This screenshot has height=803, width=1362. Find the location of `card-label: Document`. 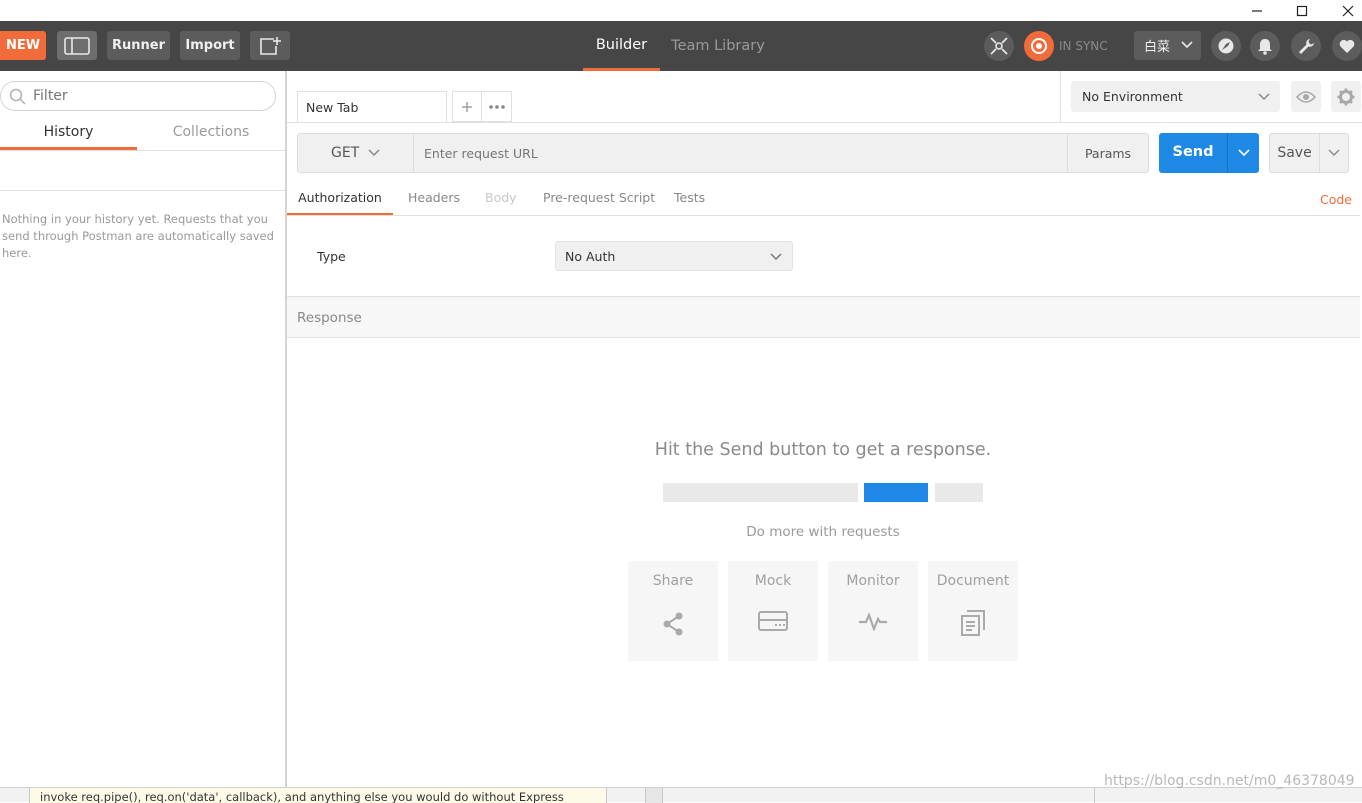

card-label: Document is located at coordinates (973, 581).